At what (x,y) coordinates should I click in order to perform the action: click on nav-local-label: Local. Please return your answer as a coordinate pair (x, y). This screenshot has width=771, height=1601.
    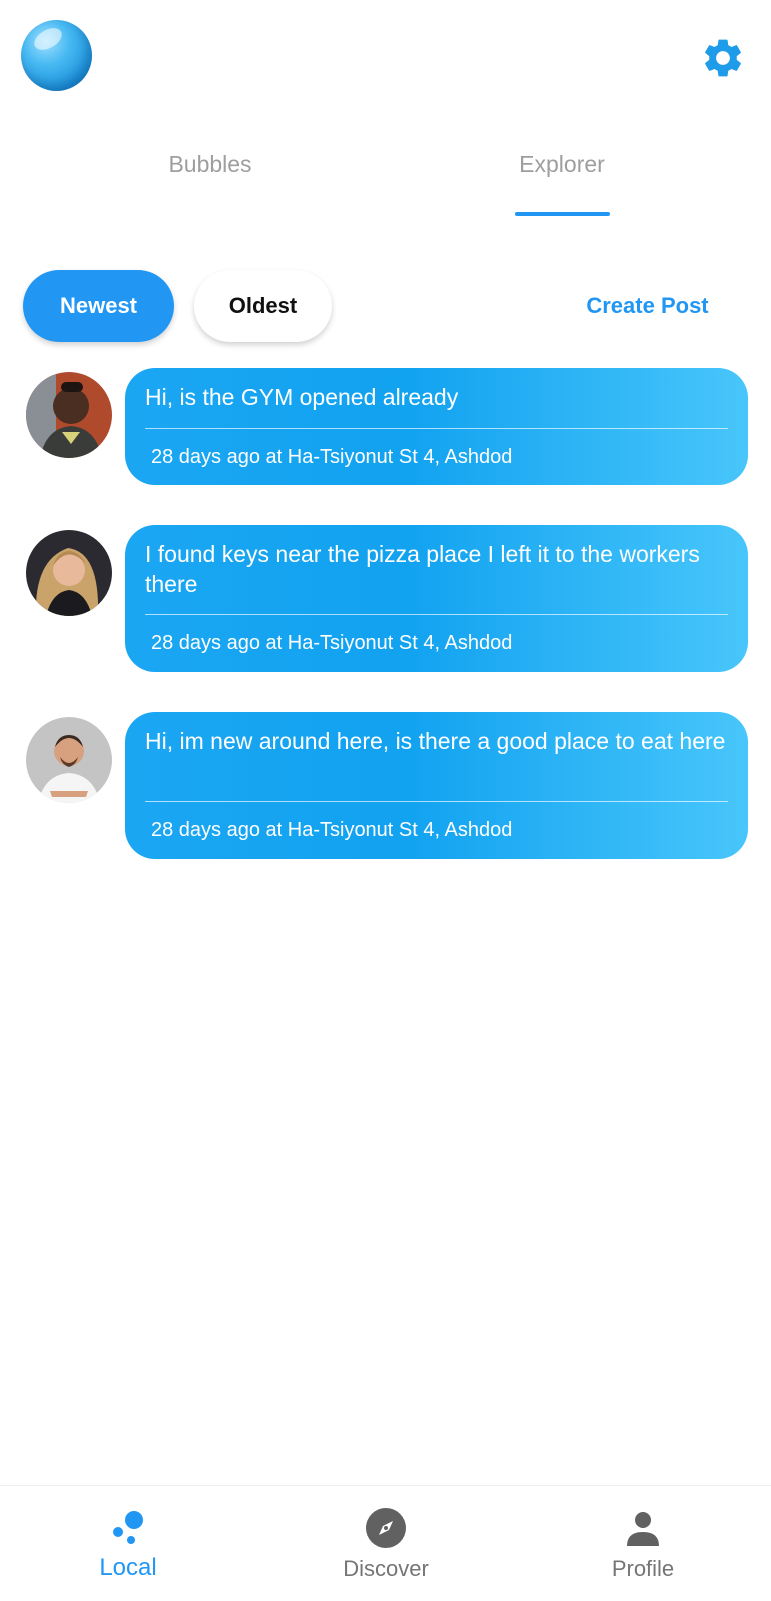
    Looking at the image, I should click on (128, 1567).